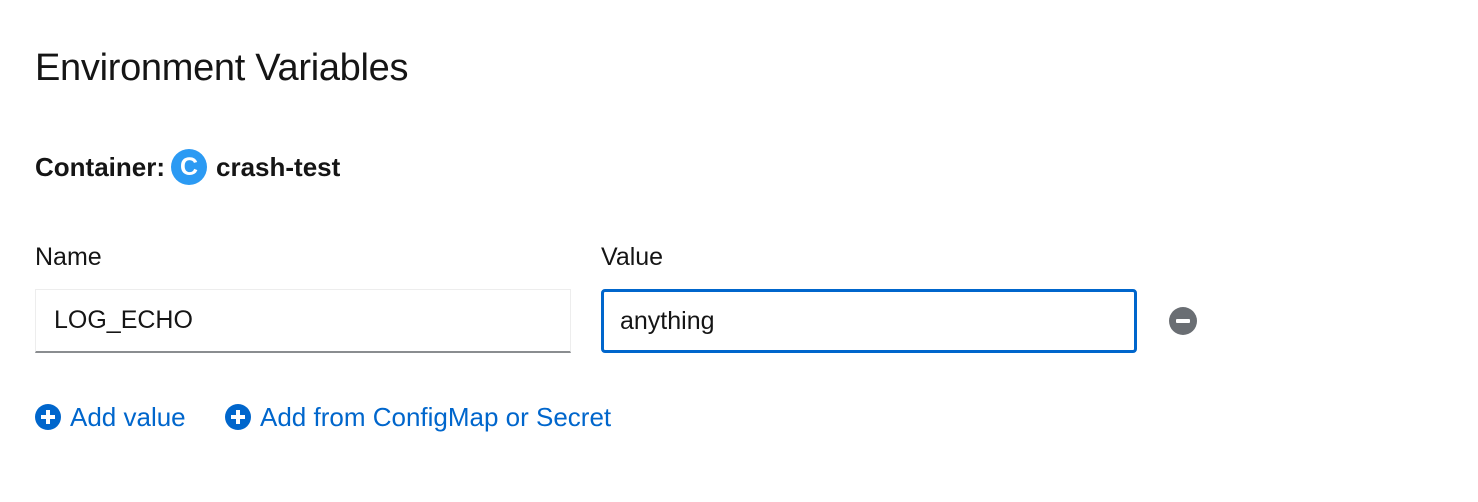 This screenshot has width=1478, height=502. Describe the element at coordinates (869, 321) in the screenshot. I see `env-value-input` at that location.